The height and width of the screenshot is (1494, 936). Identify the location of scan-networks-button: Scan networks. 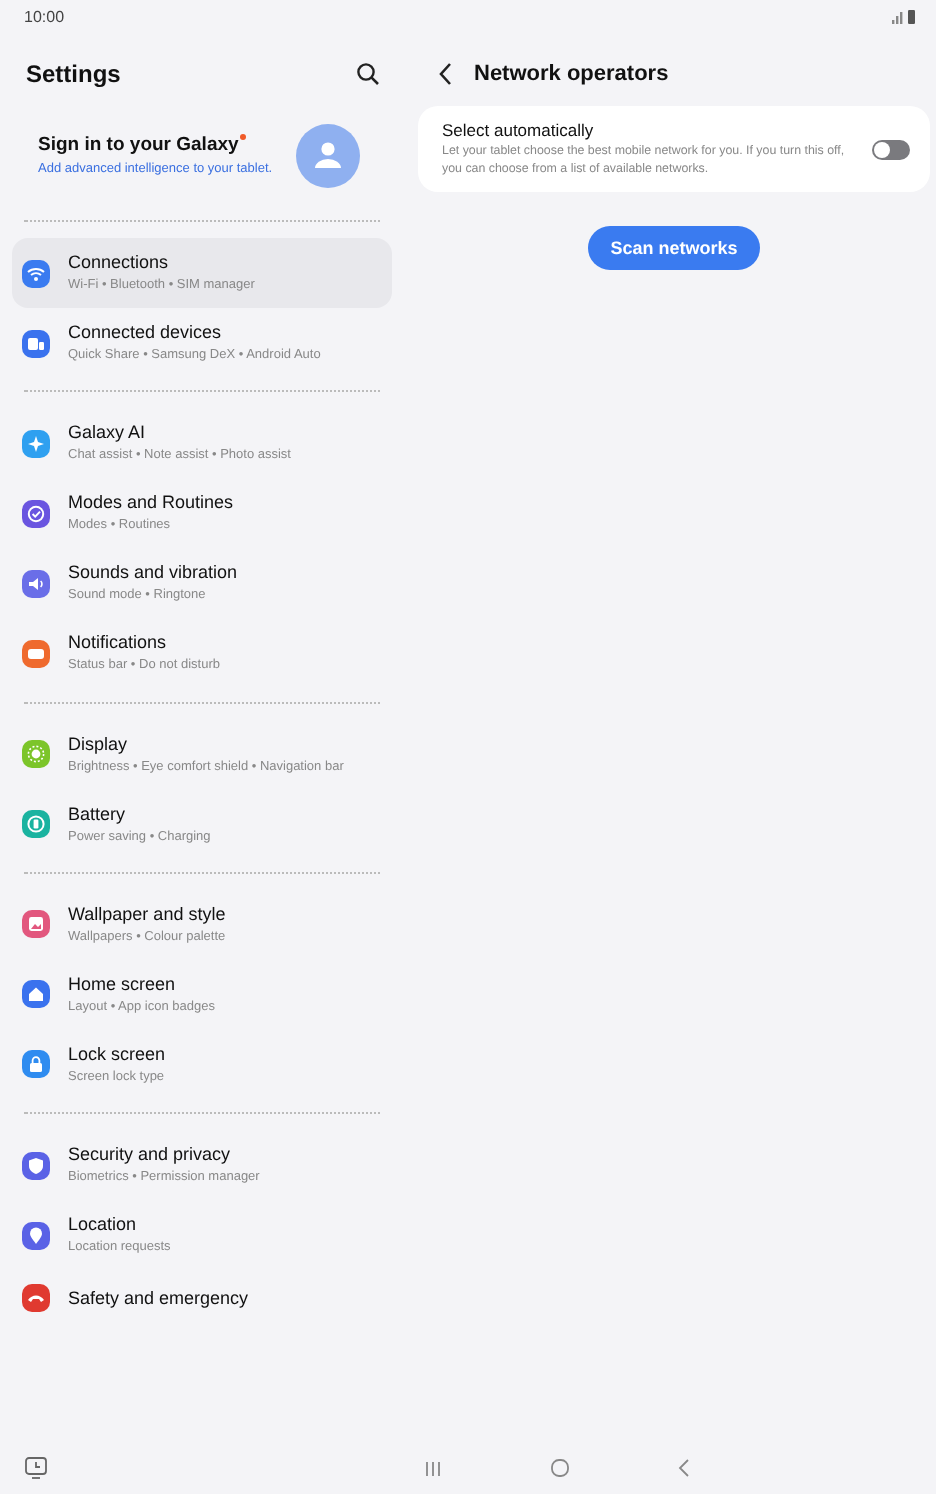
(674, 247).